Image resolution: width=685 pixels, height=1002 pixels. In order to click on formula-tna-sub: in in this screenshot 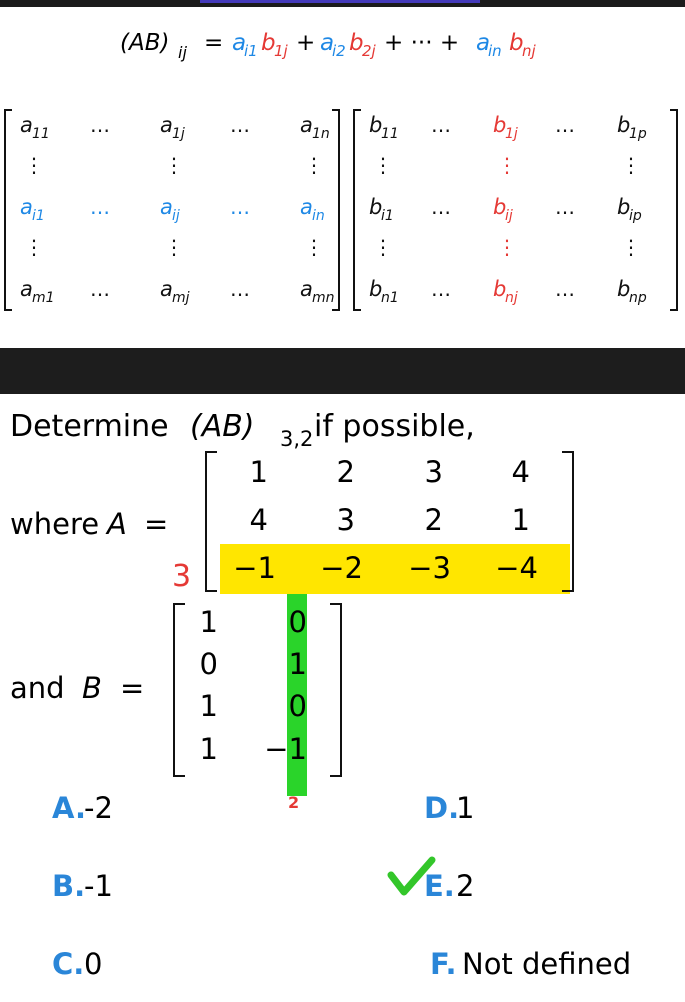, I will do `click(495, 51)`.